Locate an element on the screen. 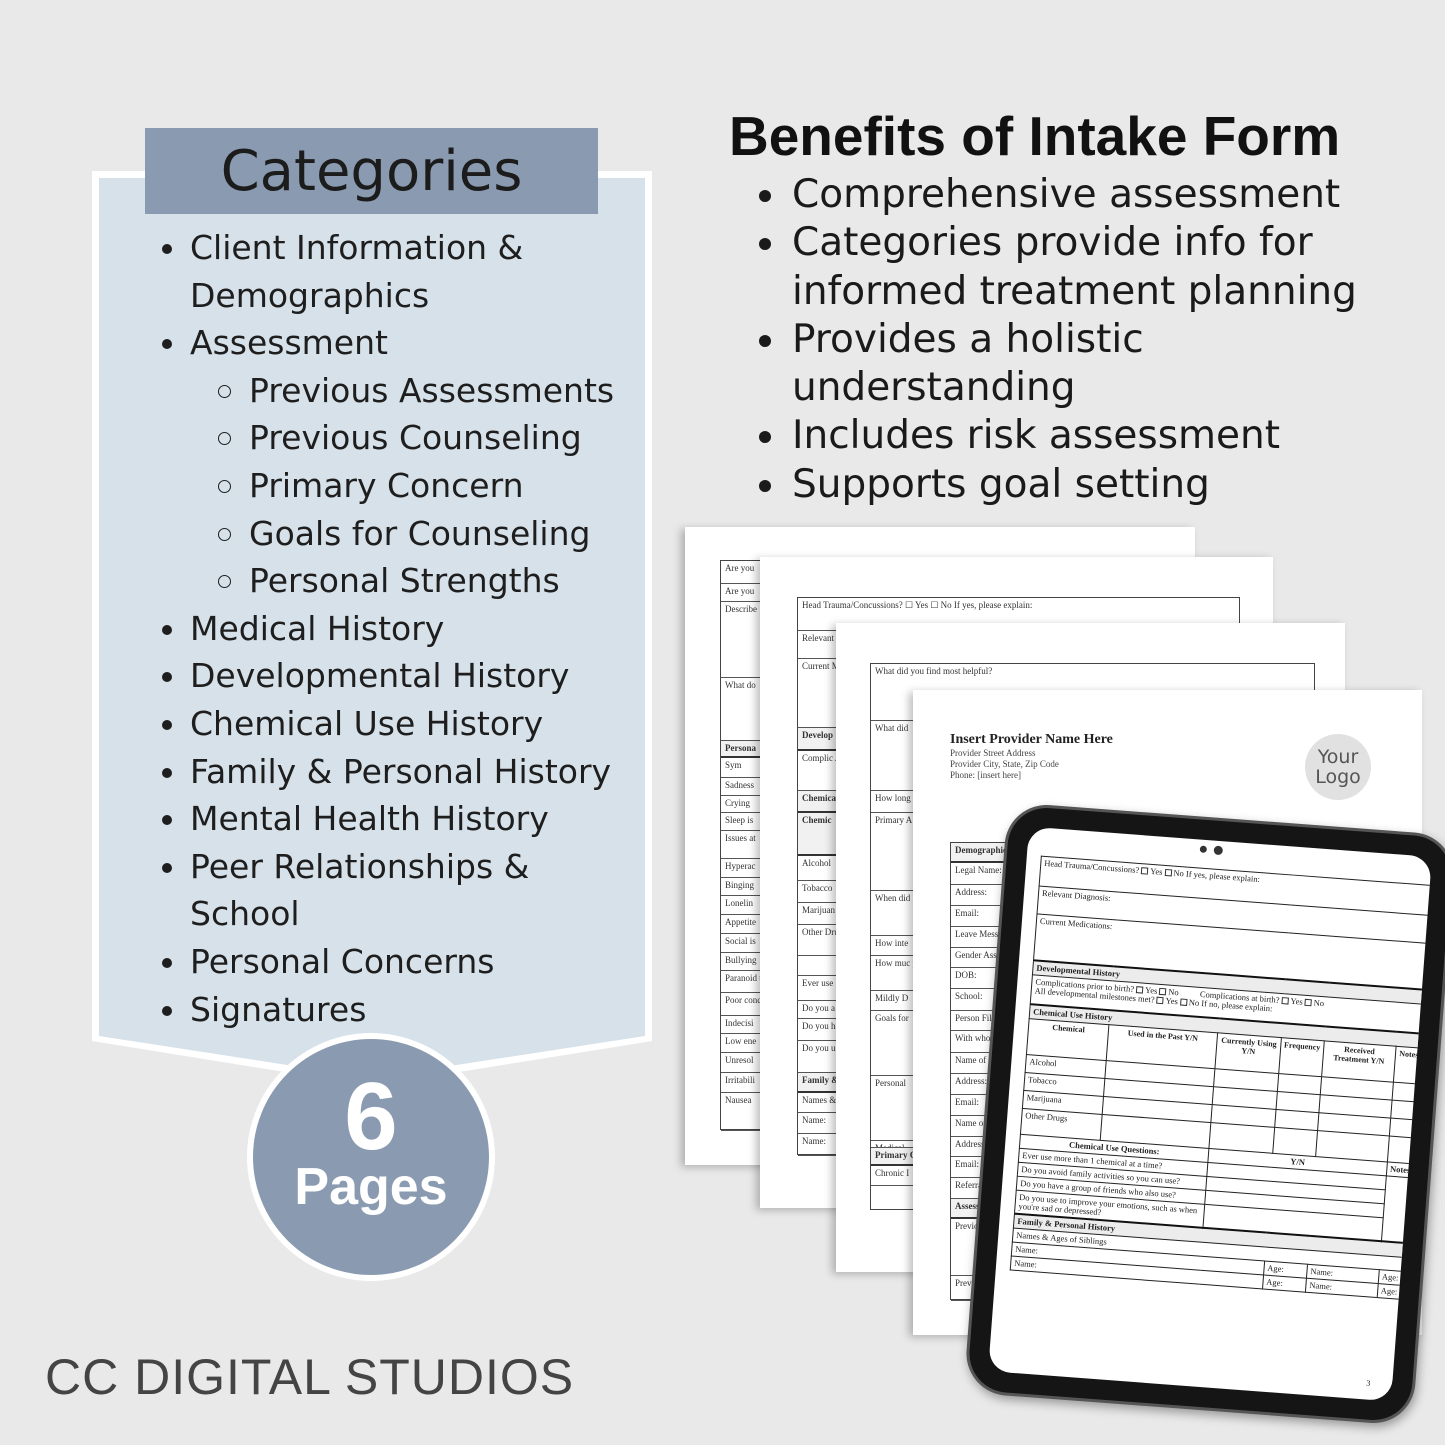 The image size is (1445, 1445). category-item: Personal Strengths is located at coordinates (400, 581).